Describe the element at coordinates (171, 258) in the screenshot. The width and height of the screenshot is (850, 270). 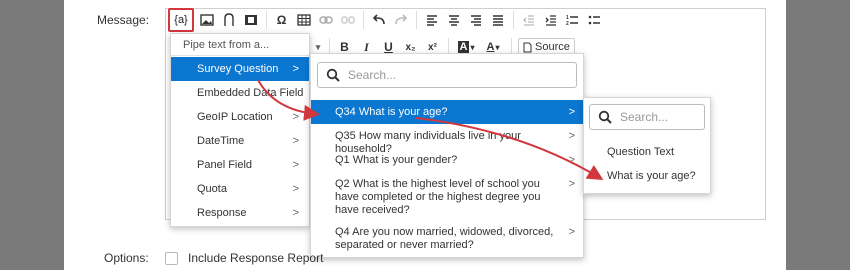
I see `include-response-report-checkbox` at that location.